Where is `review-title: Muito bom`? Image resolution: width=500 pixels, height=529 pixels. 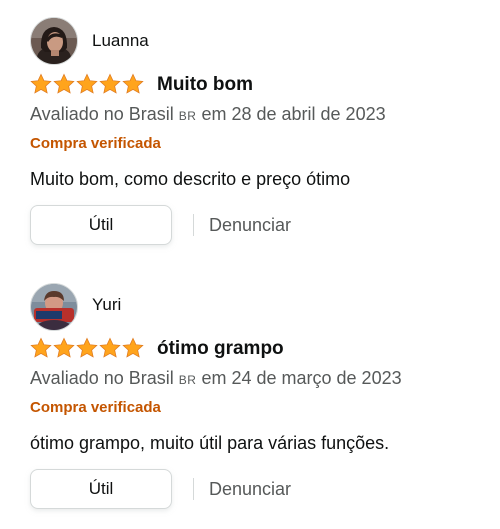 review-title: Muito bom is located at coordinates (205, 85).